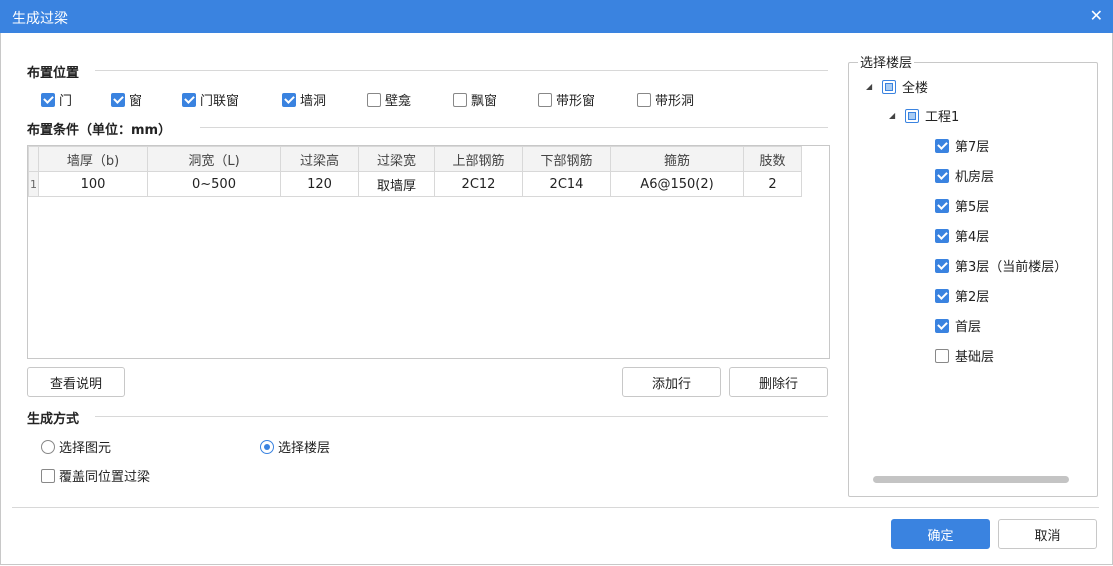 Image resolution: width=1113 pixels, height=566 pixels. Describe the element at coordinates (677, 184) in the screenshot. I see `table-cell: A6@150(2)` at that location.